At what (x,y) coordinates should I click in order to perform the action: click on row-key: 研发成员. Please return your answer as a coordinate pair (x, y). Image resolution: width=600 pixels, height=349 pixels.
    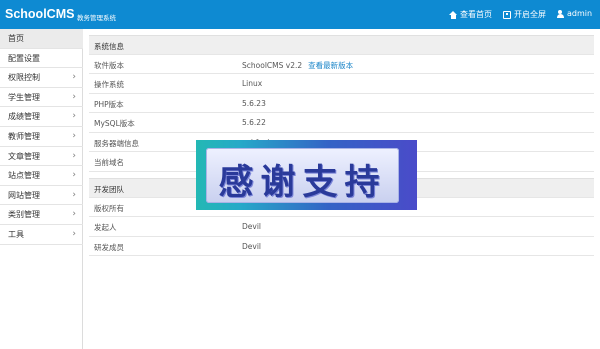
    Looking at the image, I should click on (109, 247).